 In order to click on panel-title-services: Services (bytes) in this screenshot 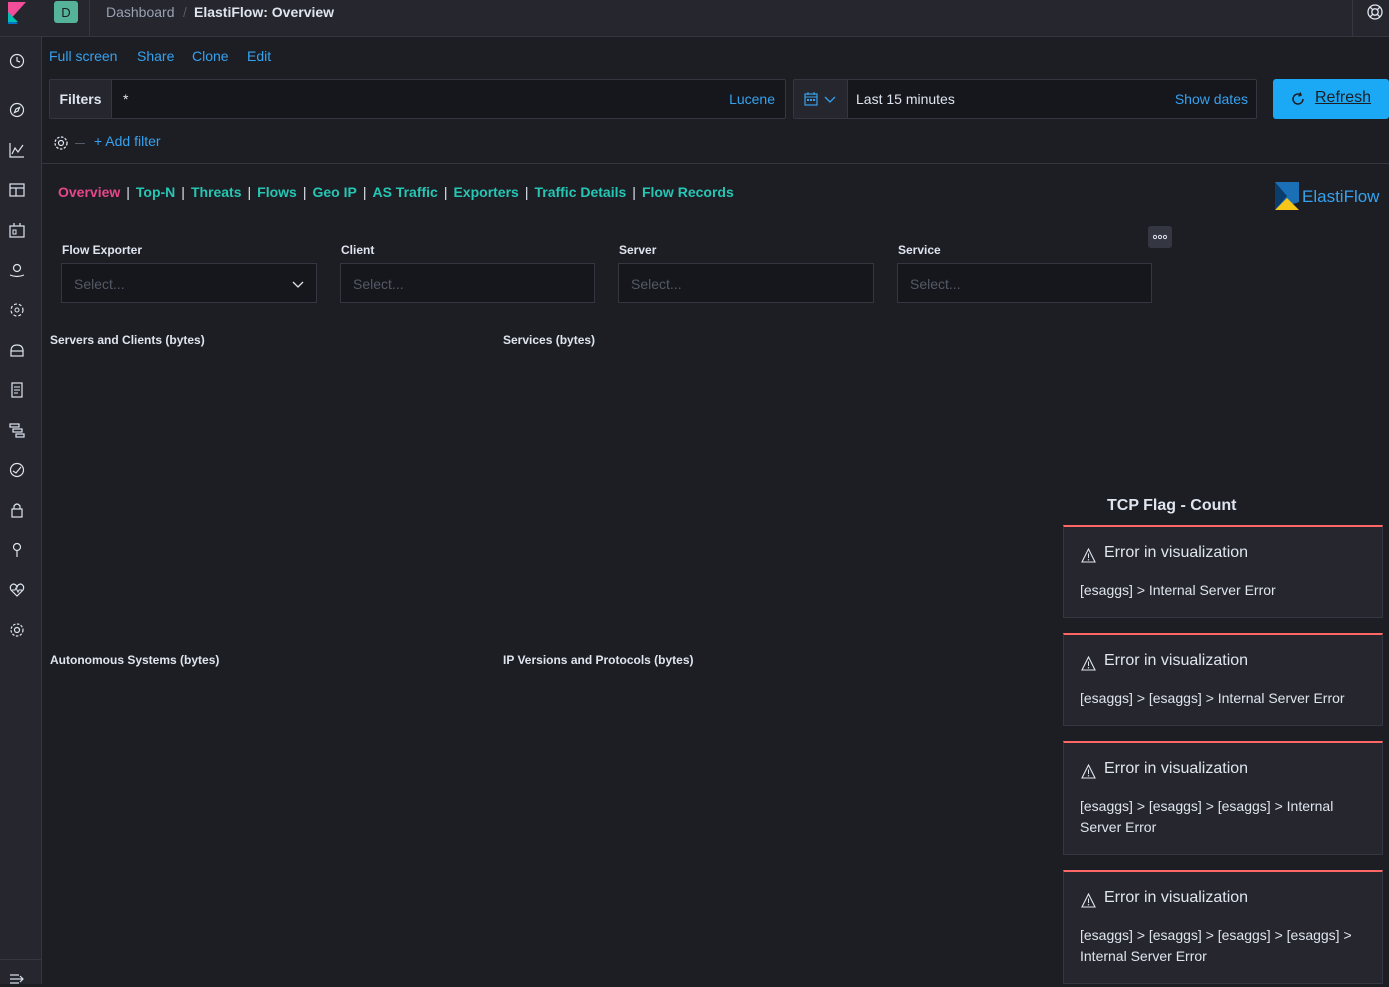, I will do `click(549, 340)`.